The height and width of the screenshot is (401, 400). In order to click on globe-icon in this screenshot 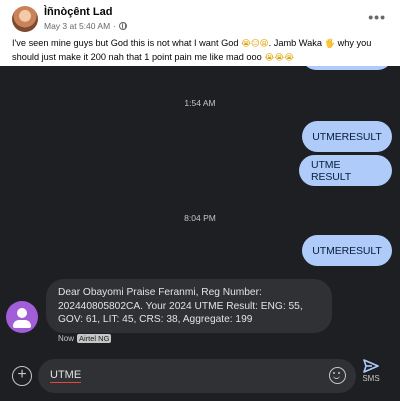, I will do `click(123, 26)`.